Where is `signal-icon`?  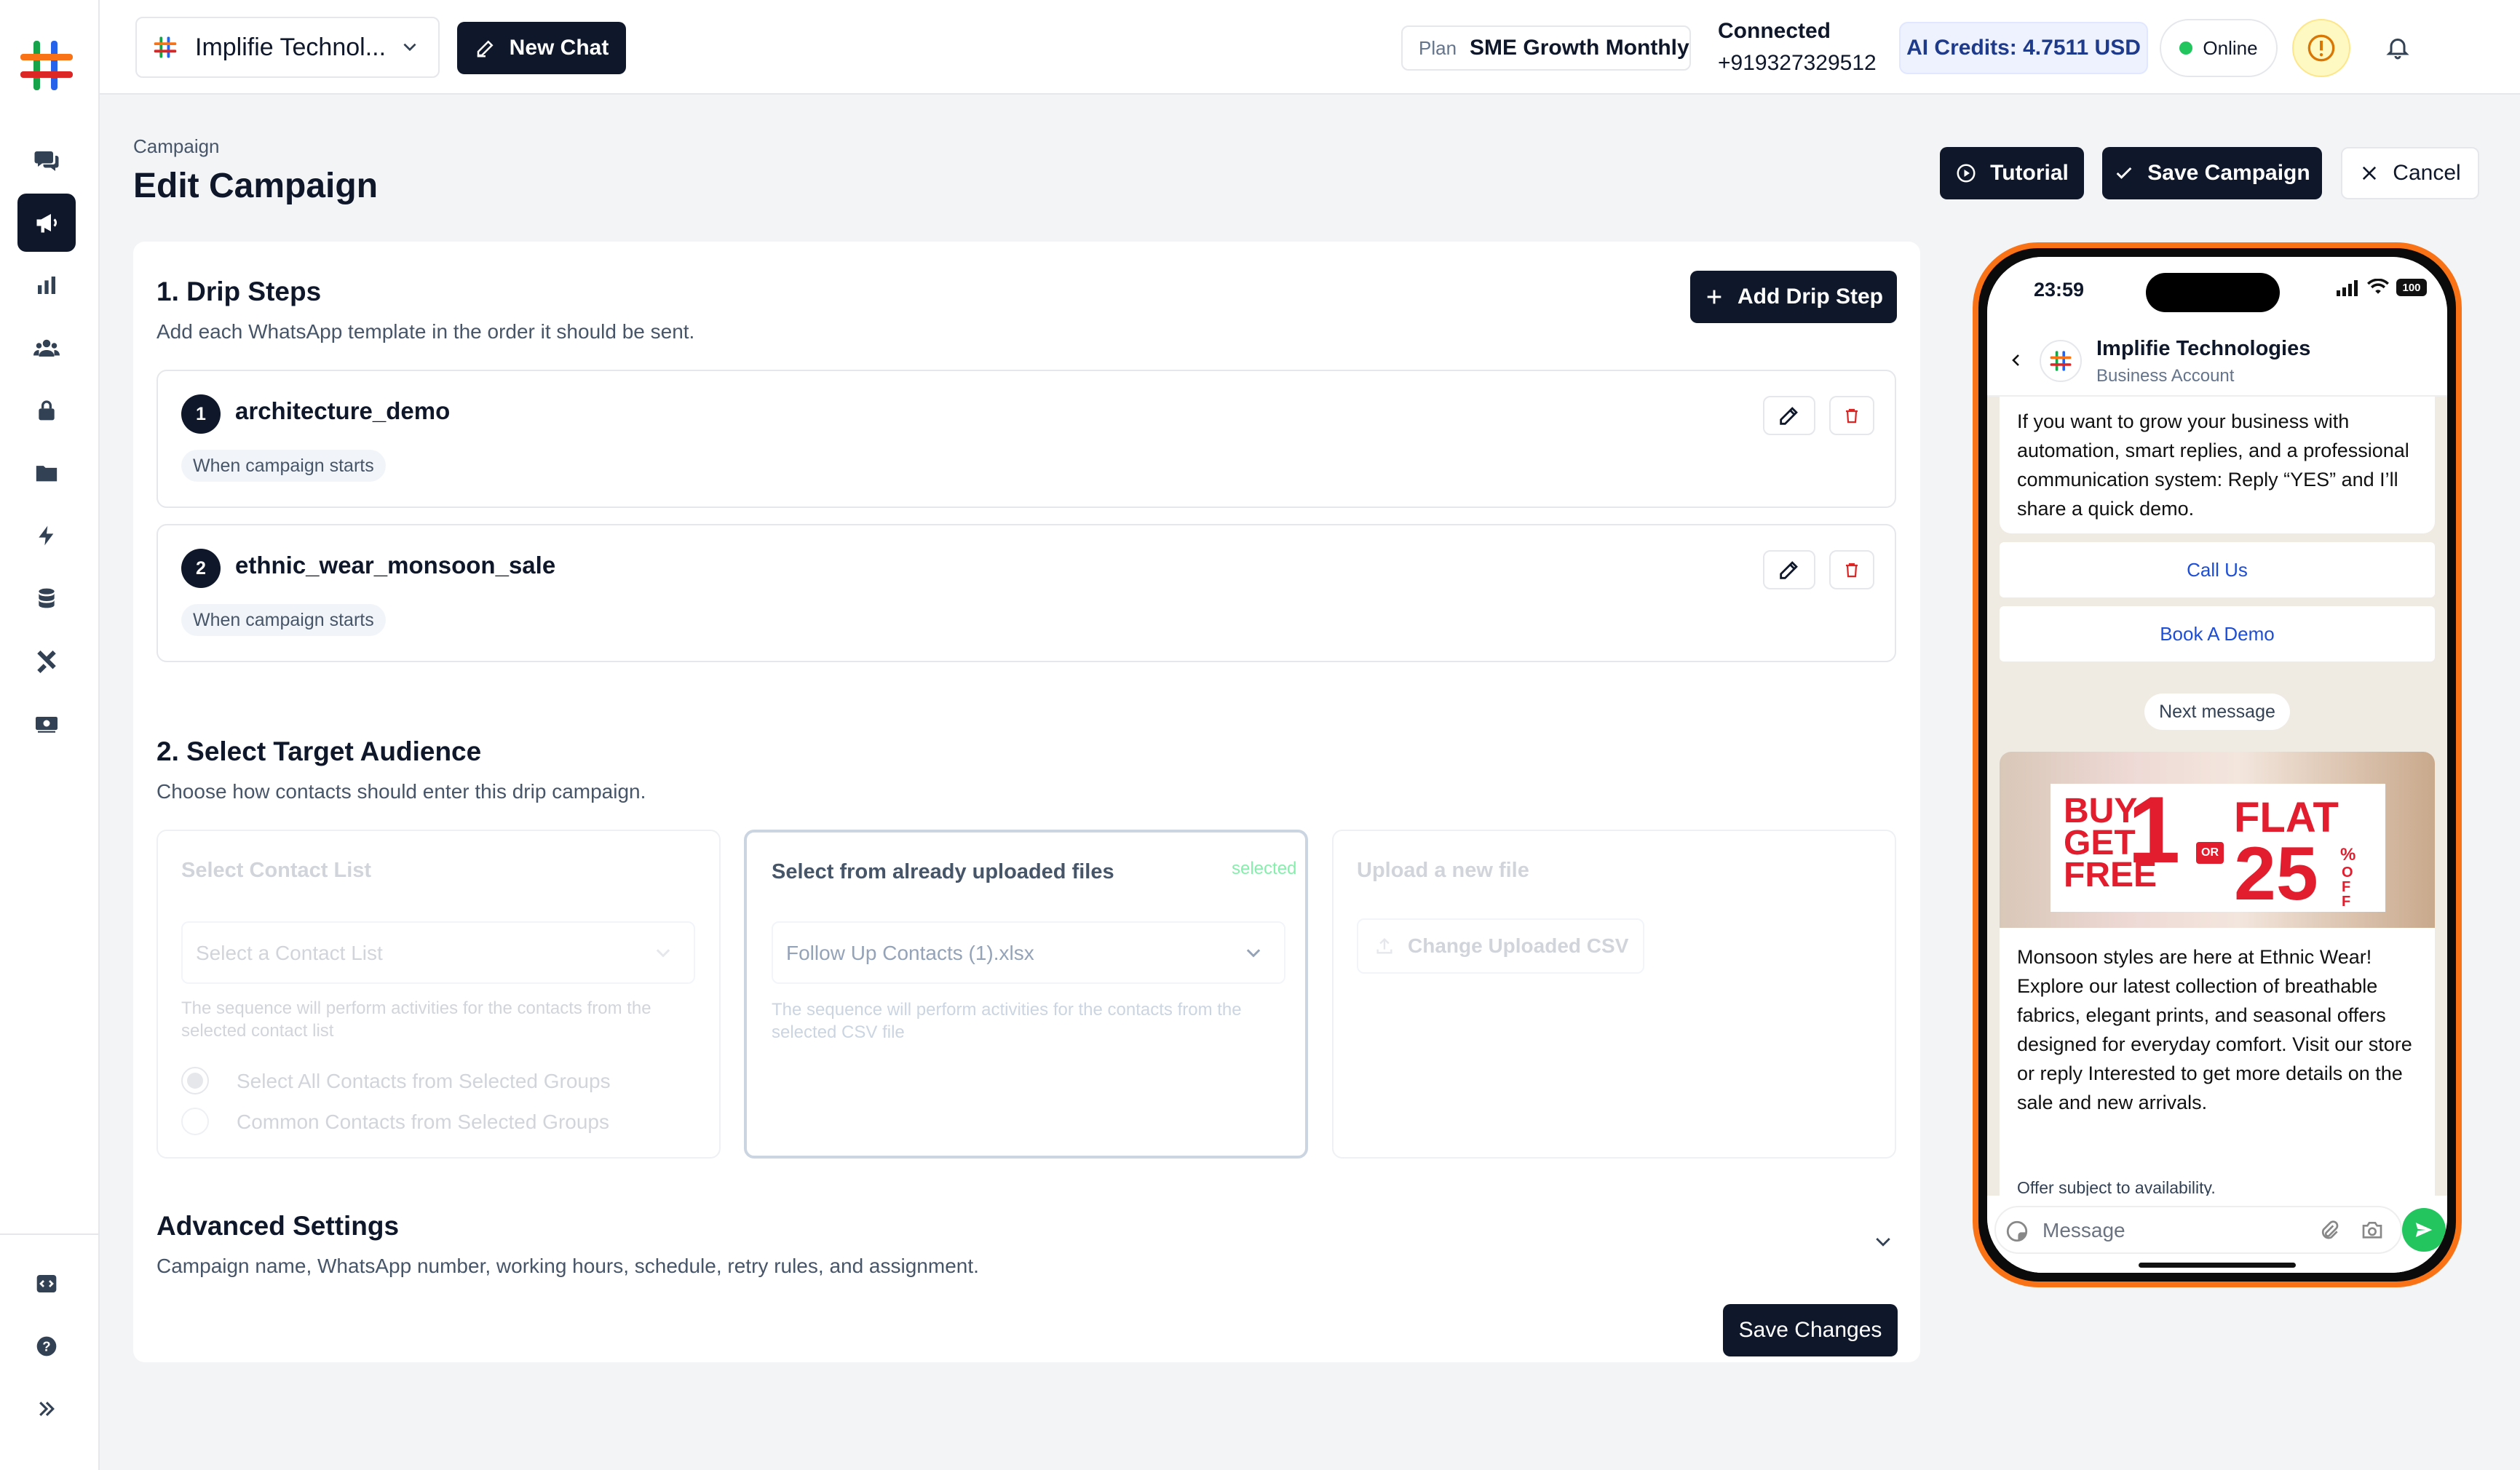 signal-icon is located at coordinates (2347, 288).